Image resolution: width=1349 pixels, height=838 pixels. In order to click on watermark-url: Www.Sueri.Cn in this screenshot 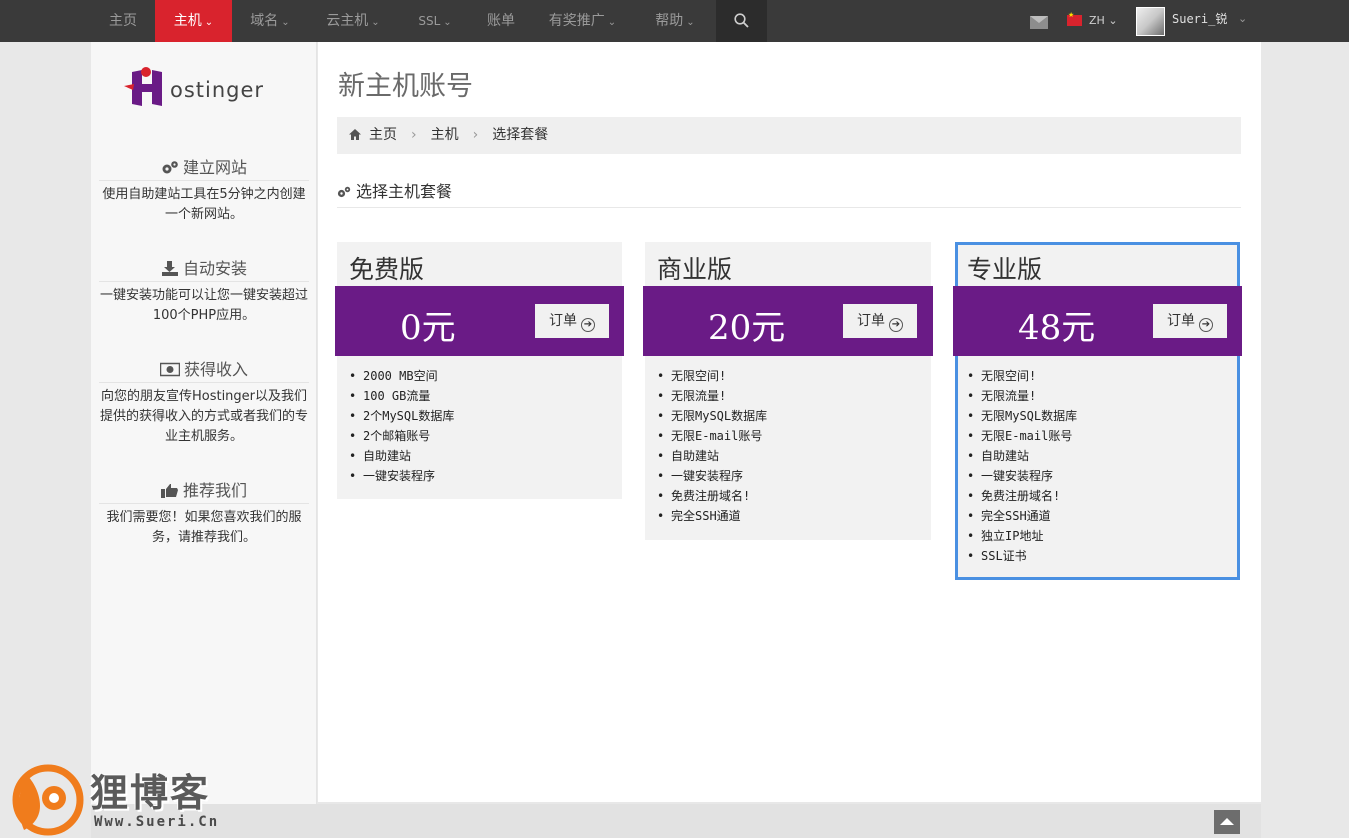, I will do `click(157, 822)`.